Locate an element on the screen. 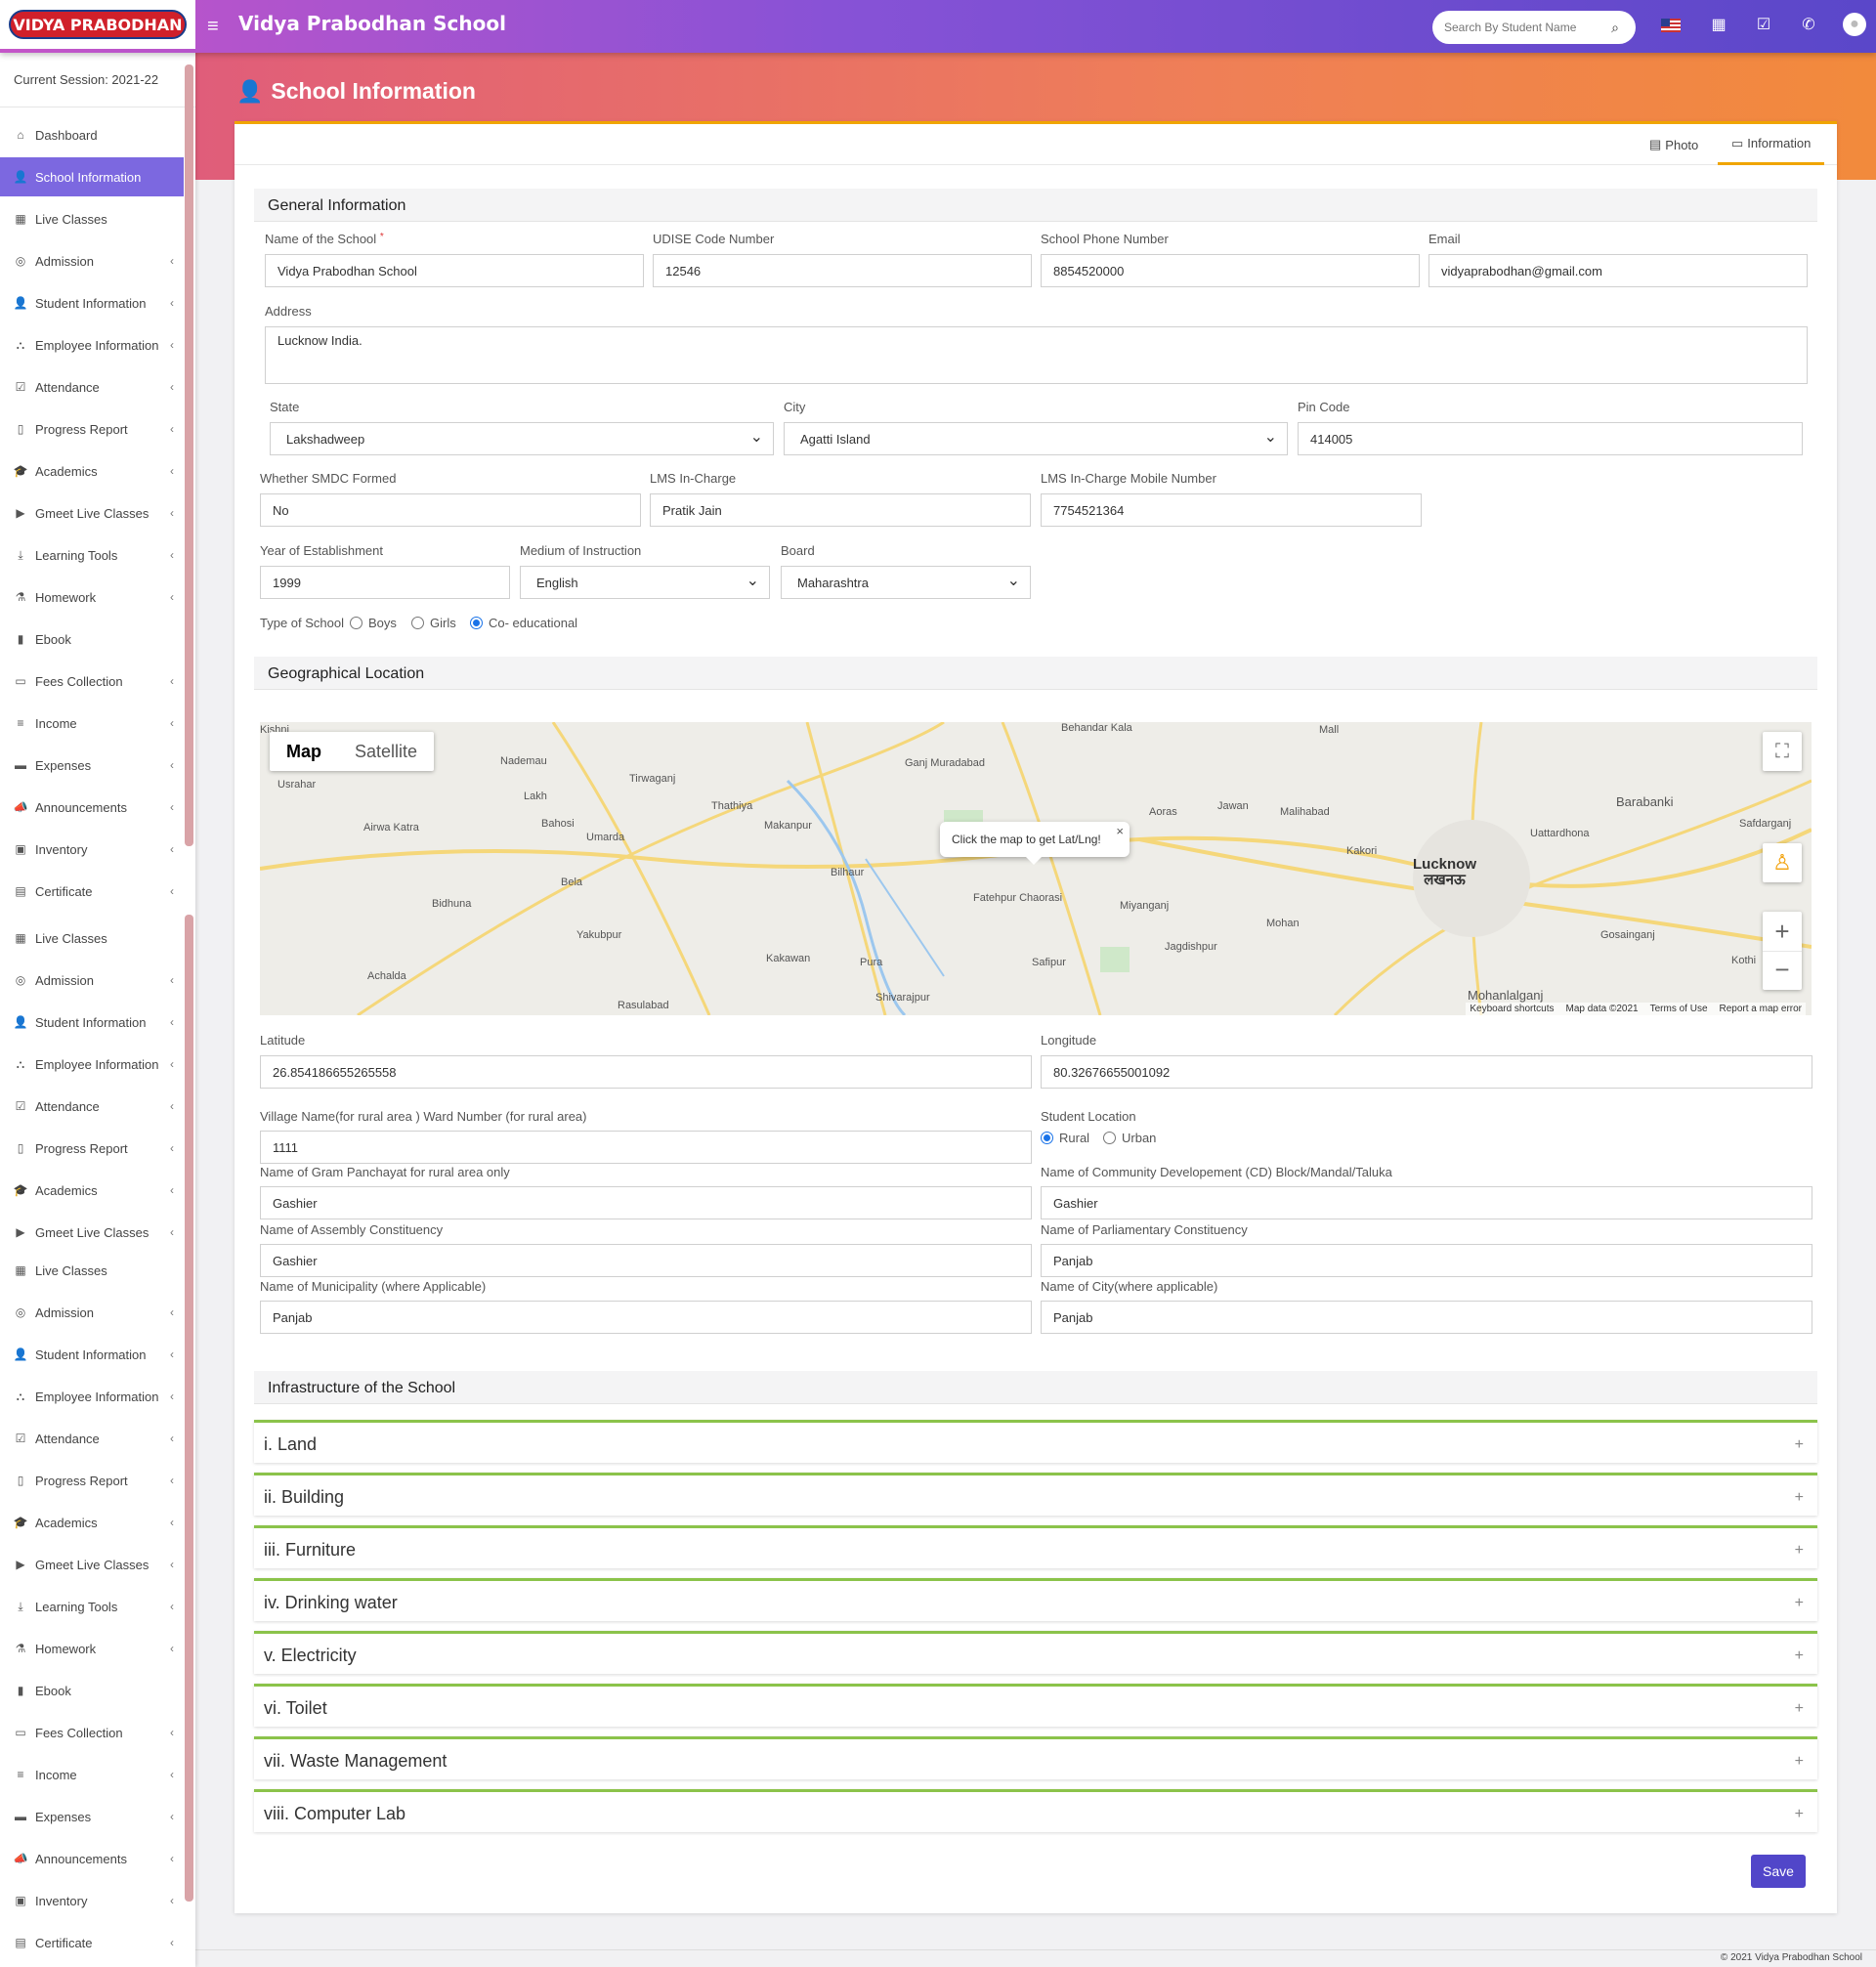  assembly-input: Gashier is located at coordinates (646, 1260).